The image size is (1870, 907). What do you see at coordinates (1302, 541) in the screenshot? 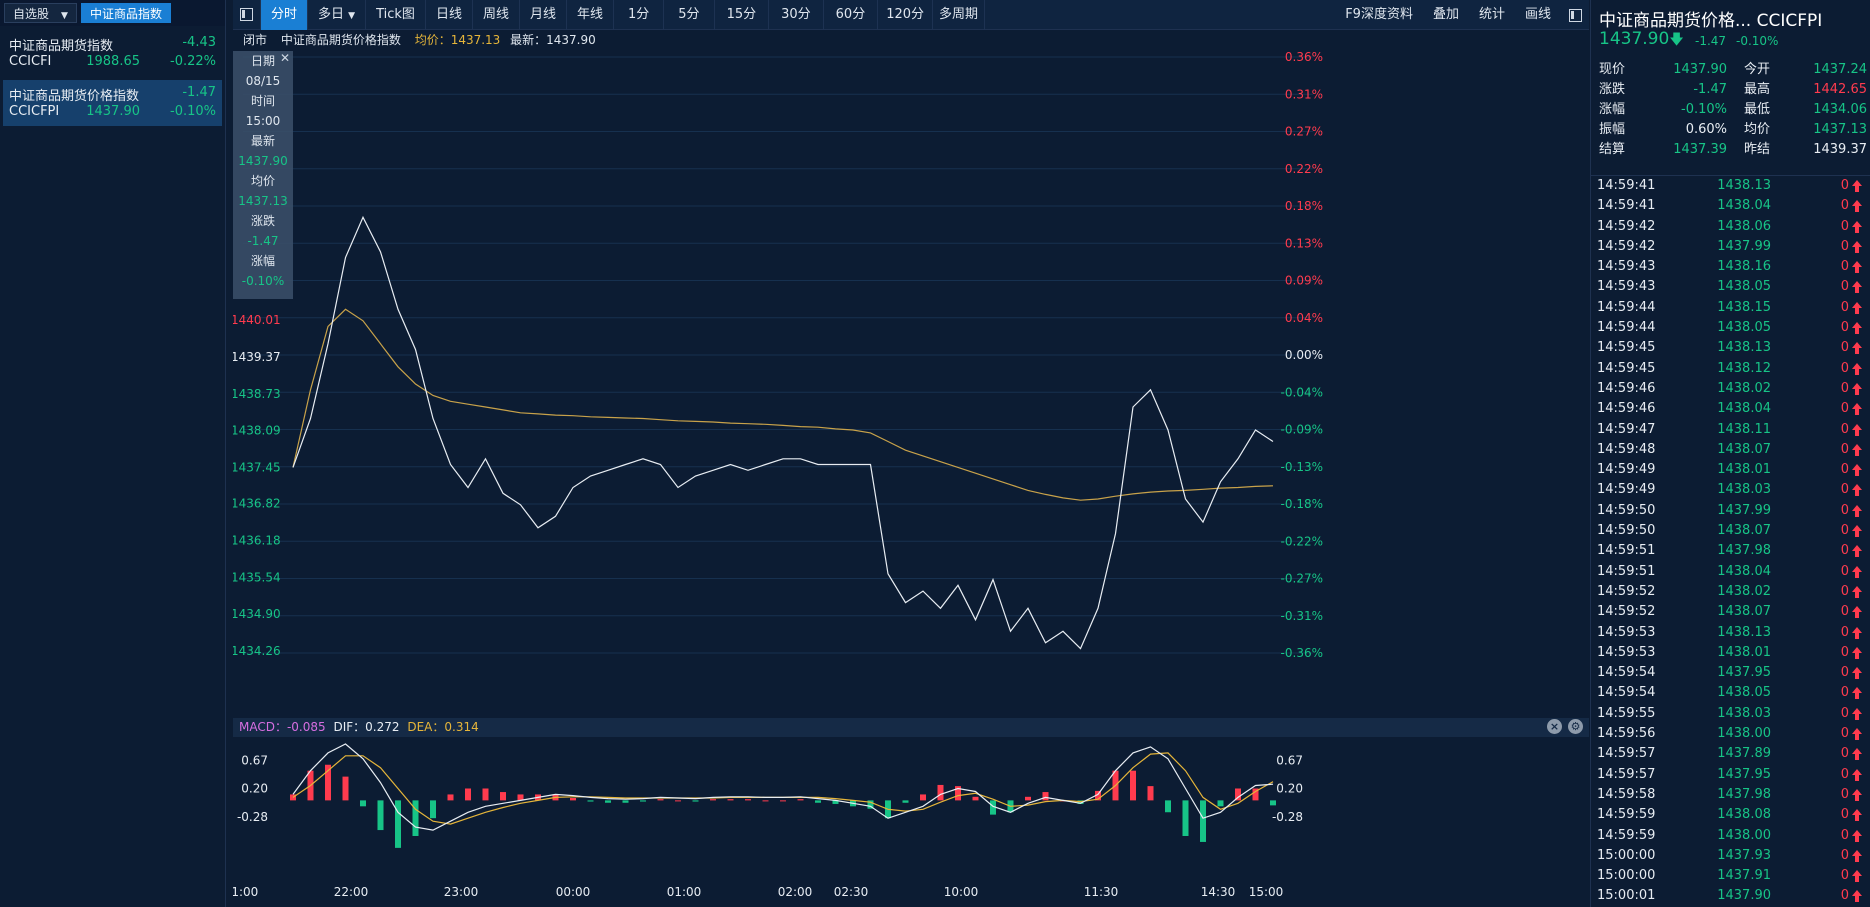
I see `pct-tick-label: -0.22%` at bounding box center [1302, 541].